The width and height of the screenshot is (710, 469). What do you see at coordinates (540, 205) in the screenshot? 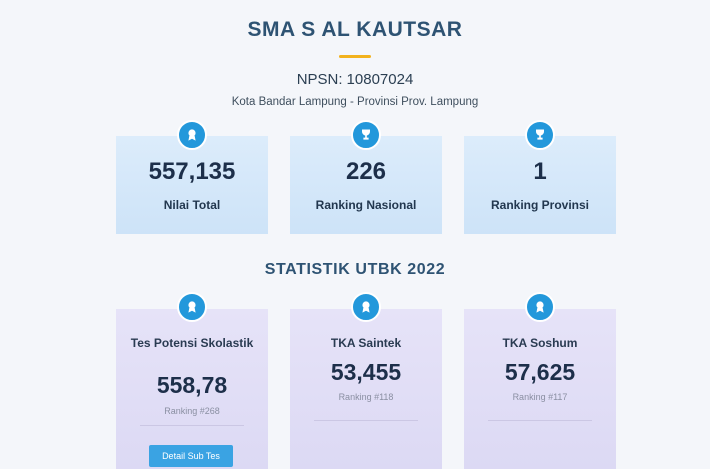
I see `card-label: Ranking Provinsi` at bounding box center [540, 205].